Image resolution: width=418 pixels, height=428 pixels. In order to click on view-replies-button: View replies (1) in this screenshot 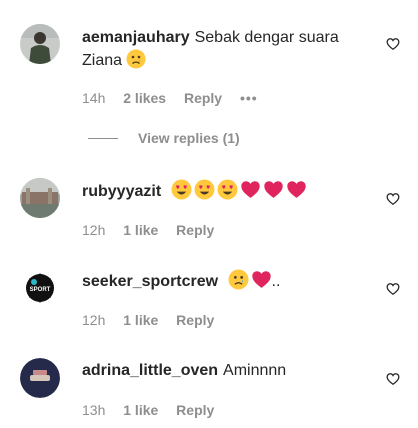, I will do `click(164, 138)`.